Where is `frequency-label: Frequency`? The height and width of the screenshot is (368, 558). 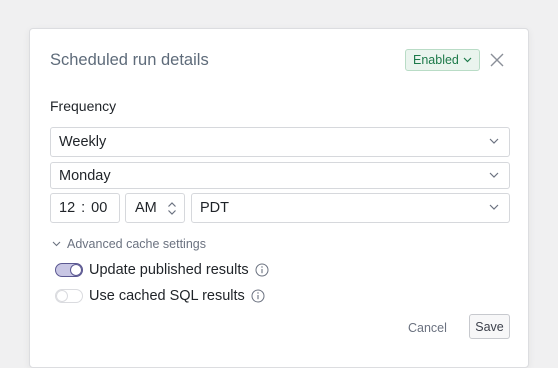
frequency-label: Frequency is located at coordinates (83, 106).